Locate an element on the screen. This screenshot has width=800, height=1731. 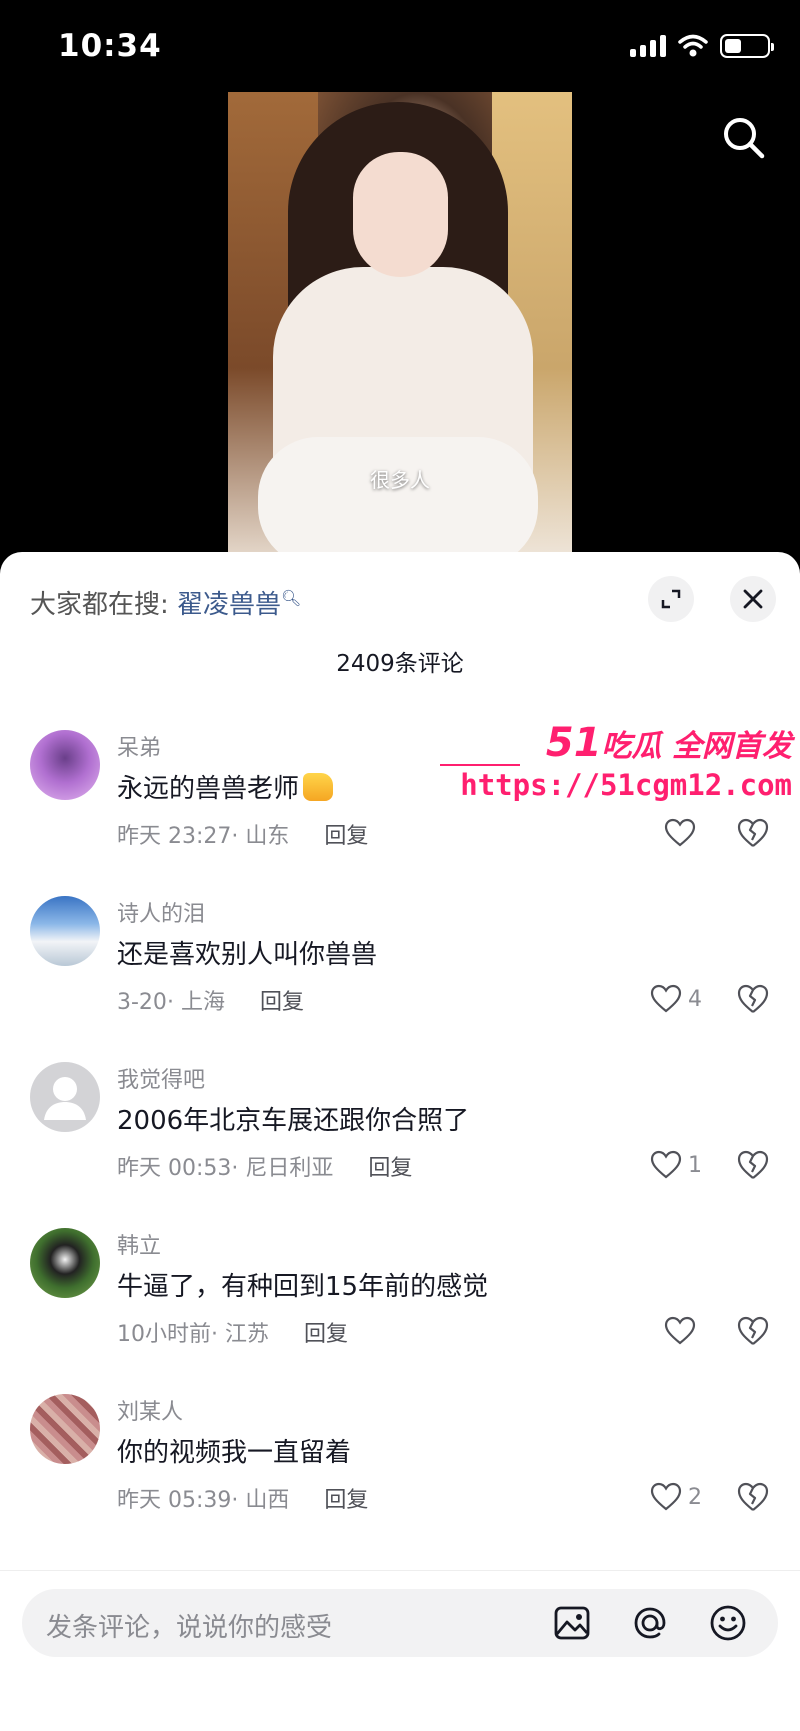
battery-icon is located at coordinates (747, 46).